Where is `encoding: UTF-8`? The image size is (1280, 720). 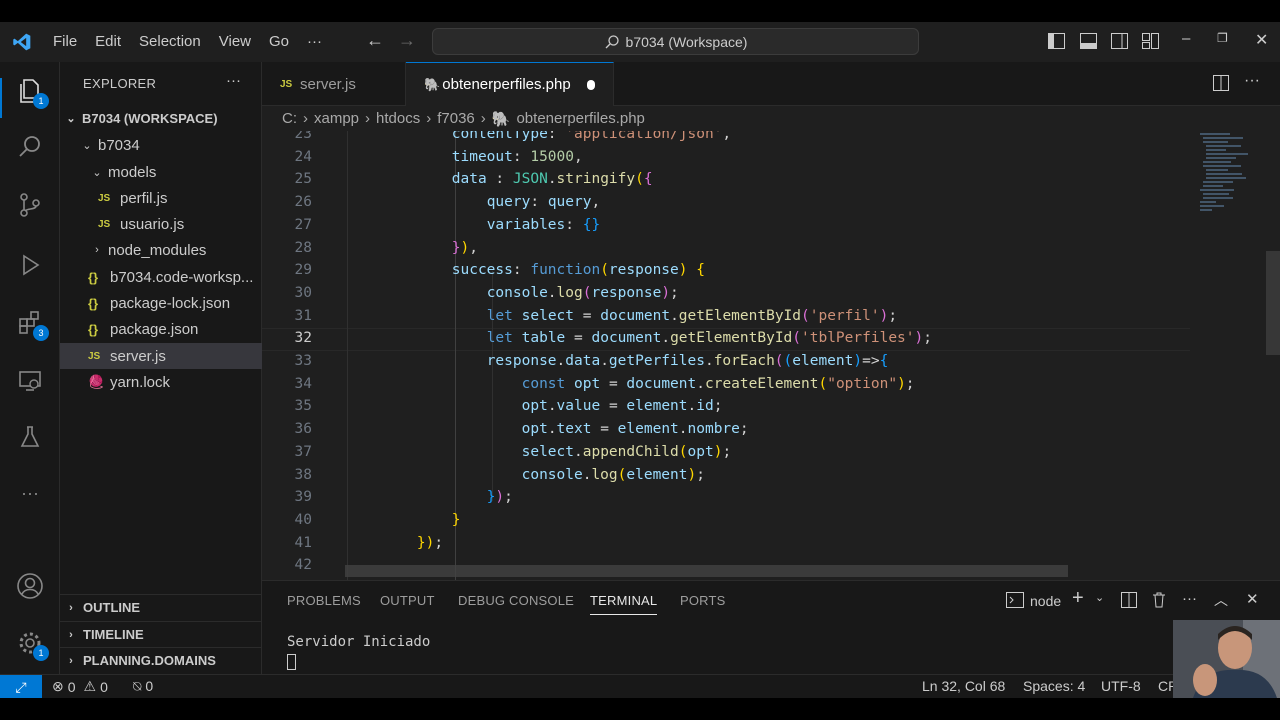 encoding: UTF-8 is located at coordinates (1121, 686).